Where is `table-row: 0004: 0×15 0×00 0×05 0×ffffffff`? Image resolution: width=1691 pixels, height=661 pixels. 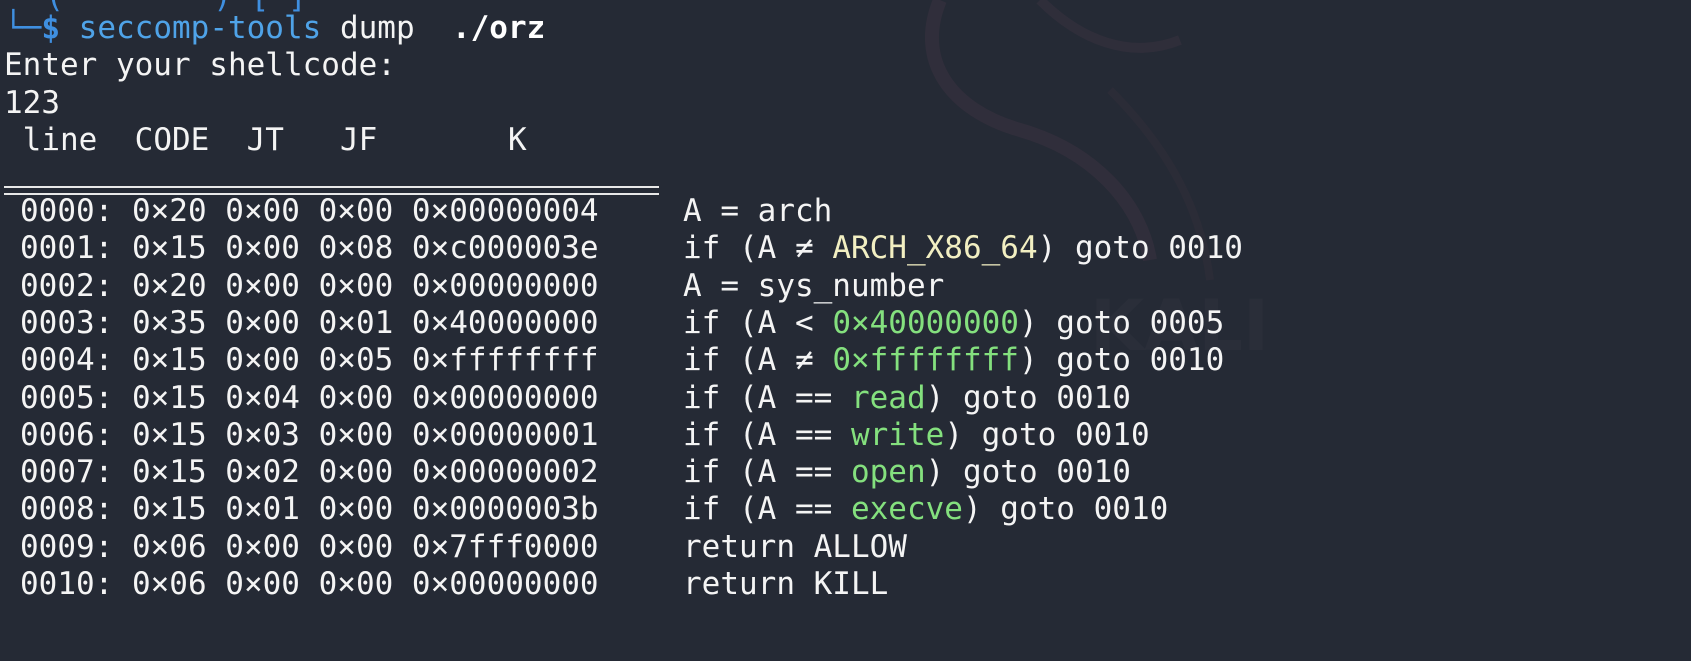
table-row: 0004: 0×15 0×00 0×05 0×ffffffff is located at coordinates (309, 360).